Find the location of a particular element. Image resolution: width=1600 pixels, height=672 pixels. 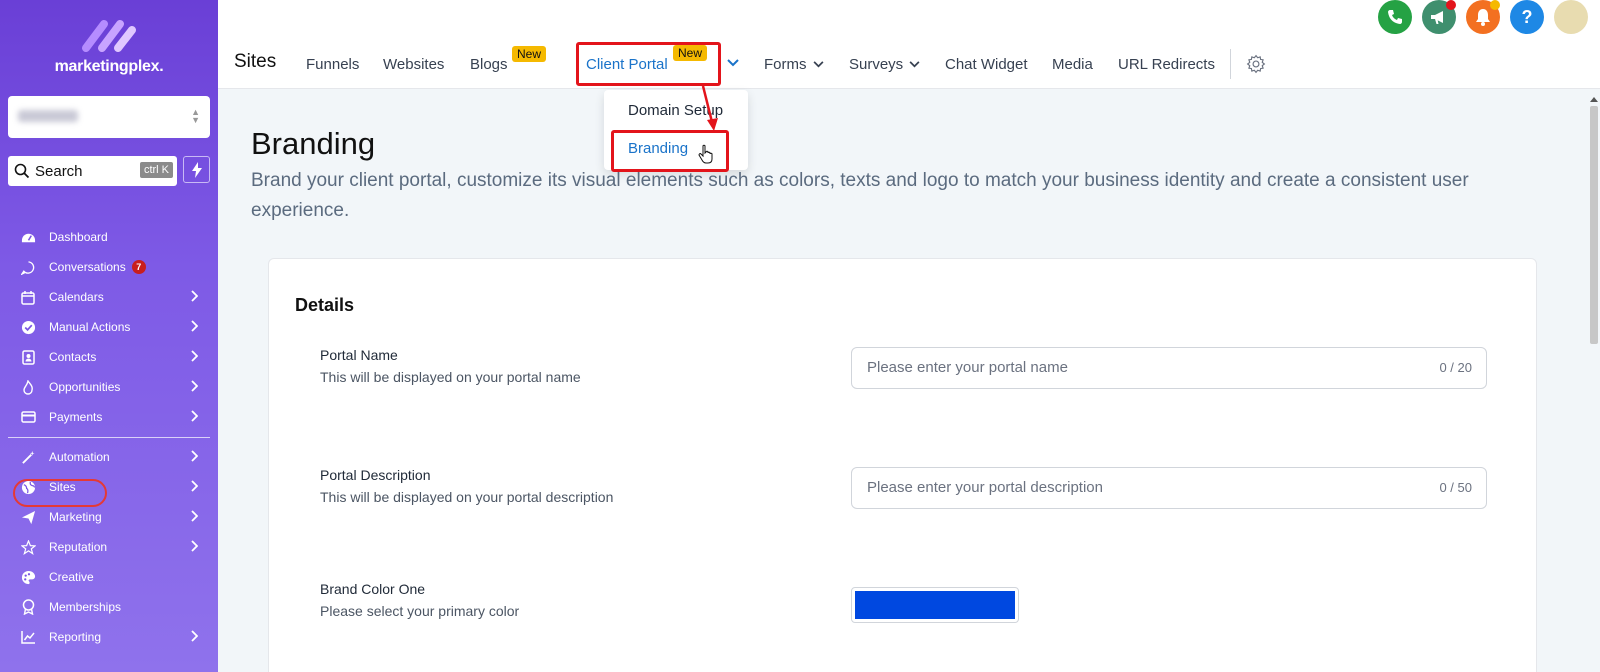

sidebar-item-memberships: Memberships is located at coordinates (109, 607).